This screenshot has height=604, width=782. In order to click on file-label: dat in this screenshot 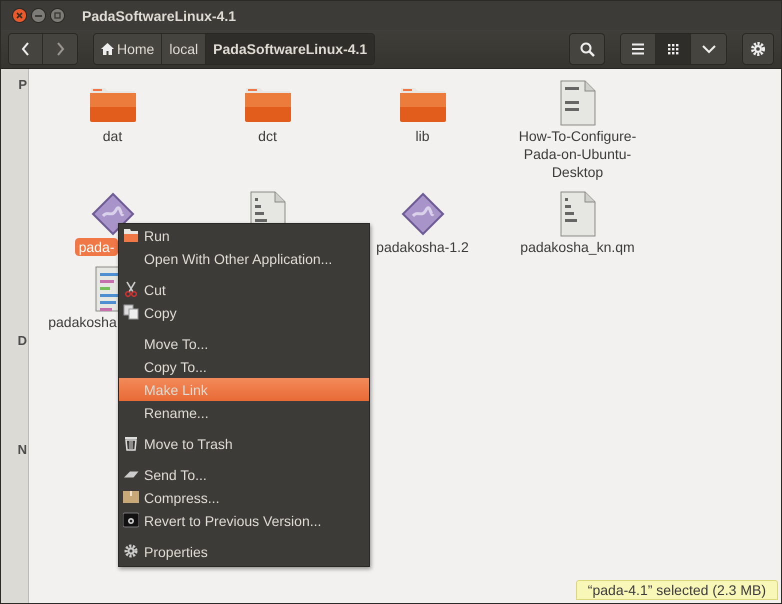, I will do `click(112, 136)`.